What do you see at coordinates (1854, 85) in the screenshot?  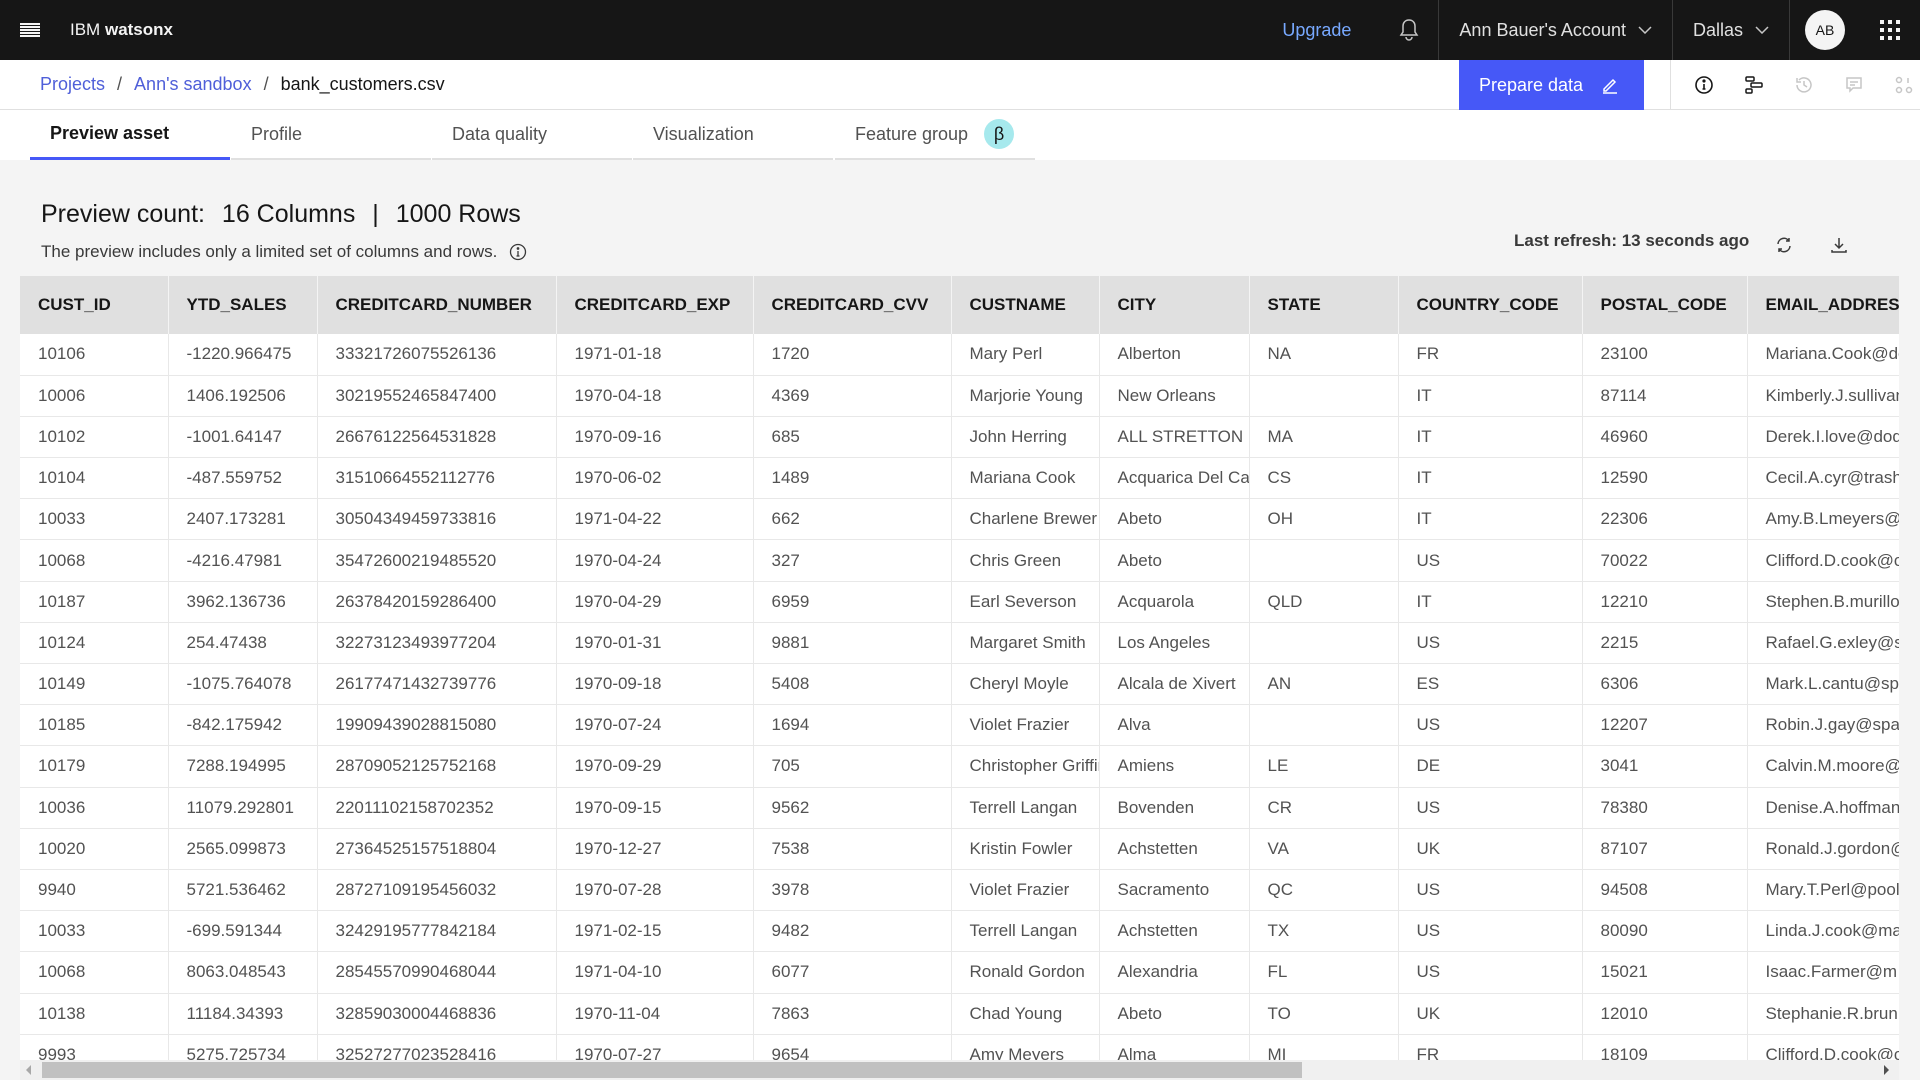 I see `comments-button` at bounding box center [1854, 85].